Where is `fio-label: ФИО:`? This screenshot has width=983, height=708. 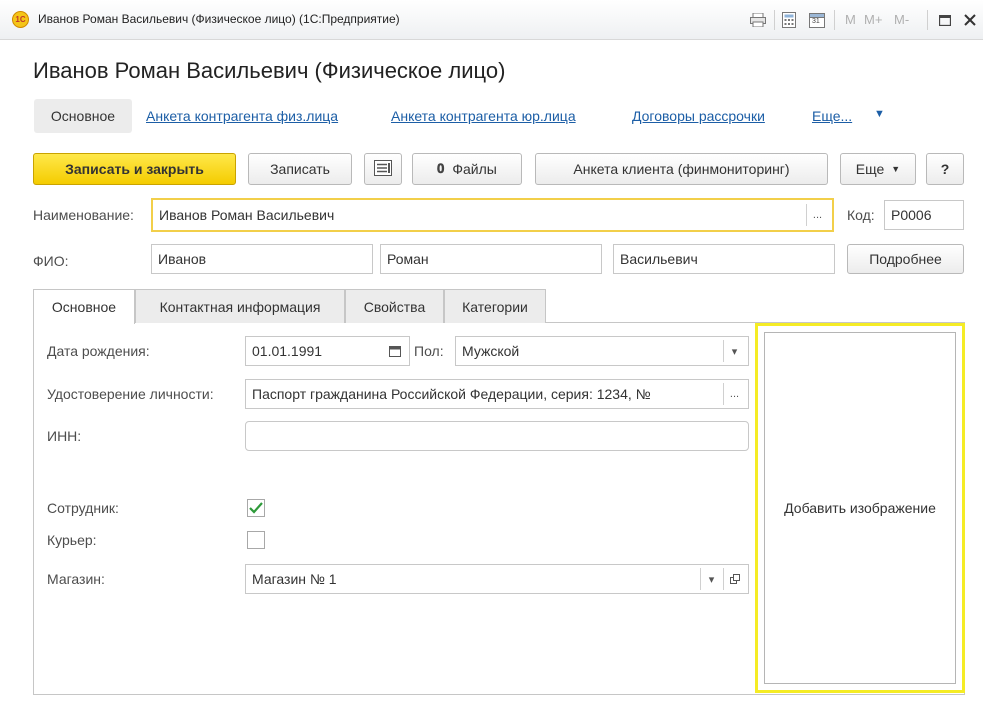
fio-label: ФИО: is located at coordinates (51, 261).